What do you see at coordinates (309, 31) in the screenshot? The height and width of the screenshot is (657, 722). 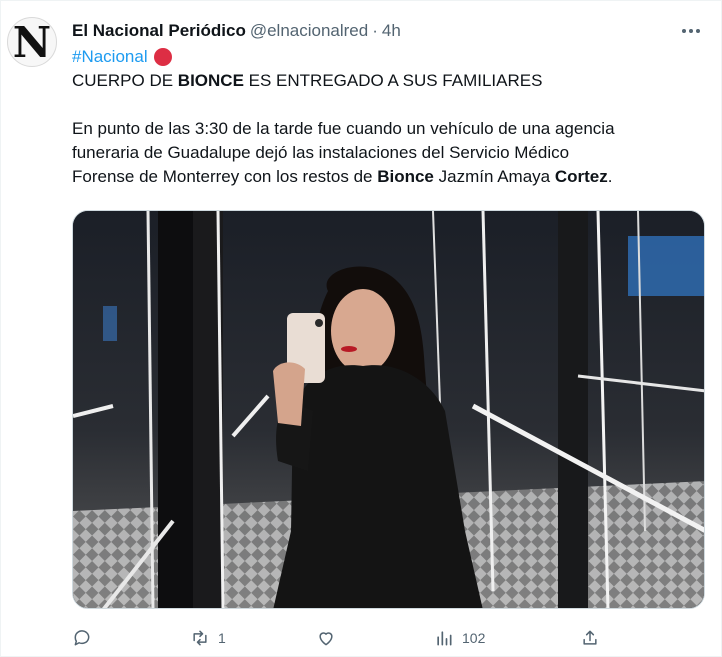 I see `user-handle: @elnacionalred` at bounding box center [309, 31].